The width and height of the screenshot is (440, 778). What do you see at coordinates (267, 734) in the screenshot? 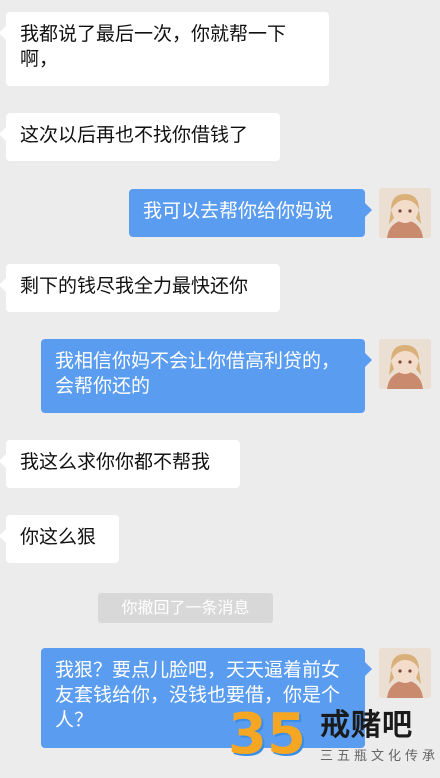
I see `watermark-number: 35` at bounding box center [267, 734].